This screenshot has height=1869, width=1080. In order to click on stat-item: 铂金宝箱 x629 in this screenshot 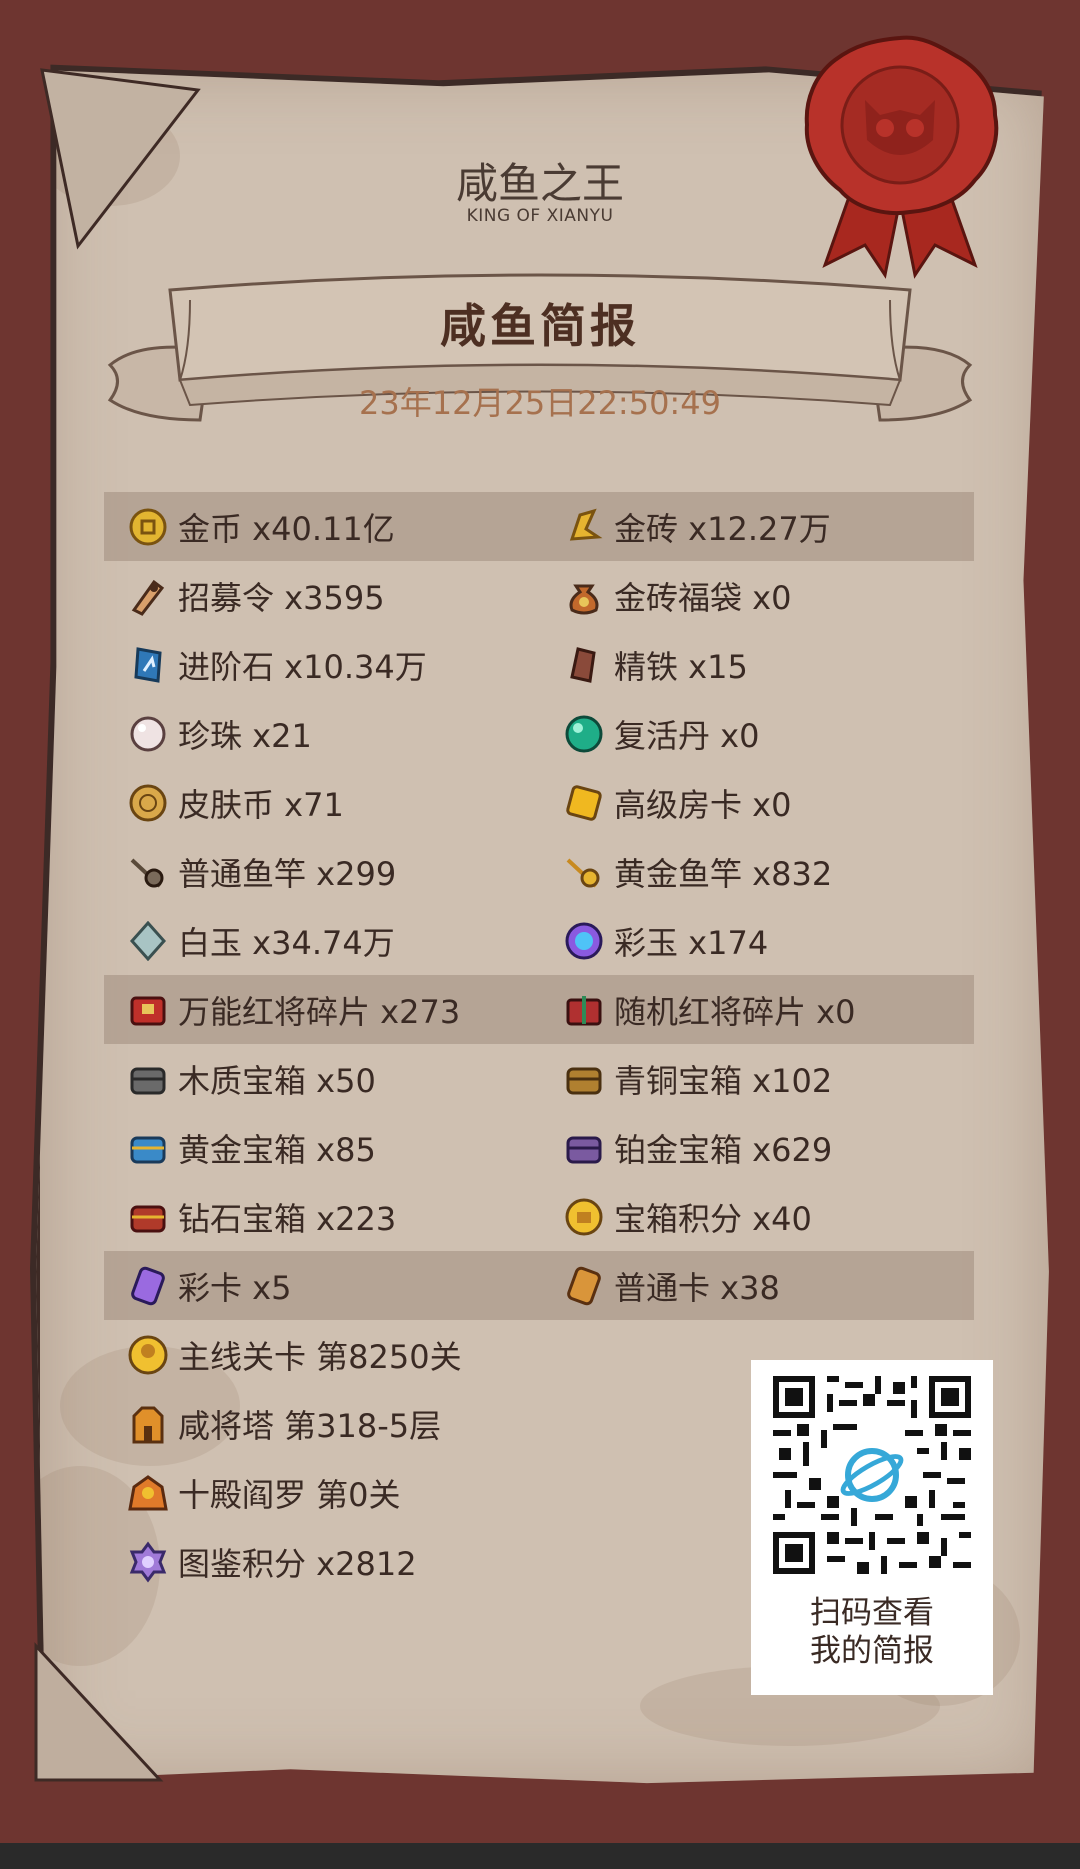, I will do `click(697, 1147)`.